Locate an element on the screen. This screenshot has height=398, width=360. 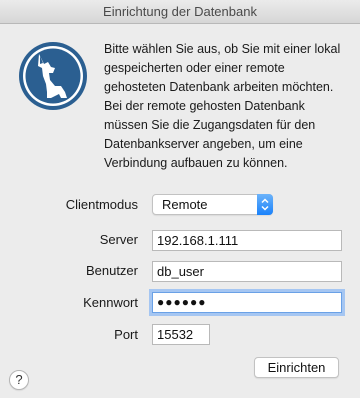
server-label: Server is located at coordinates (118, 239).